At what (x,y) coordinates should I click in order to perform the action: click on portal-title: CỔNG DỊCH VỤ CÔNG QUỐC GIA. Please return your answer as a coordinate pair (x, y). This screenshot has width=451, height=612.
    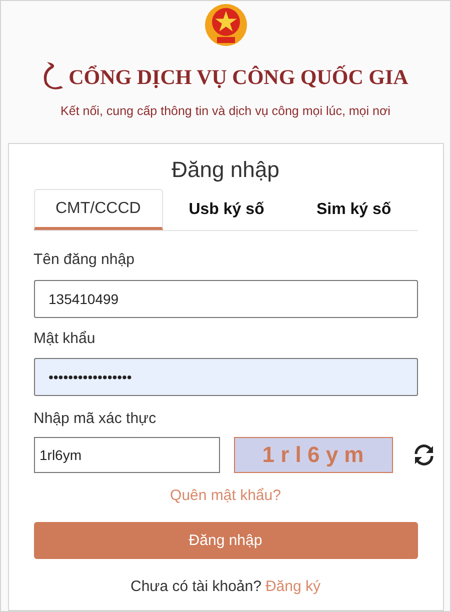
    Looking at the image, I should click on (238, 78).